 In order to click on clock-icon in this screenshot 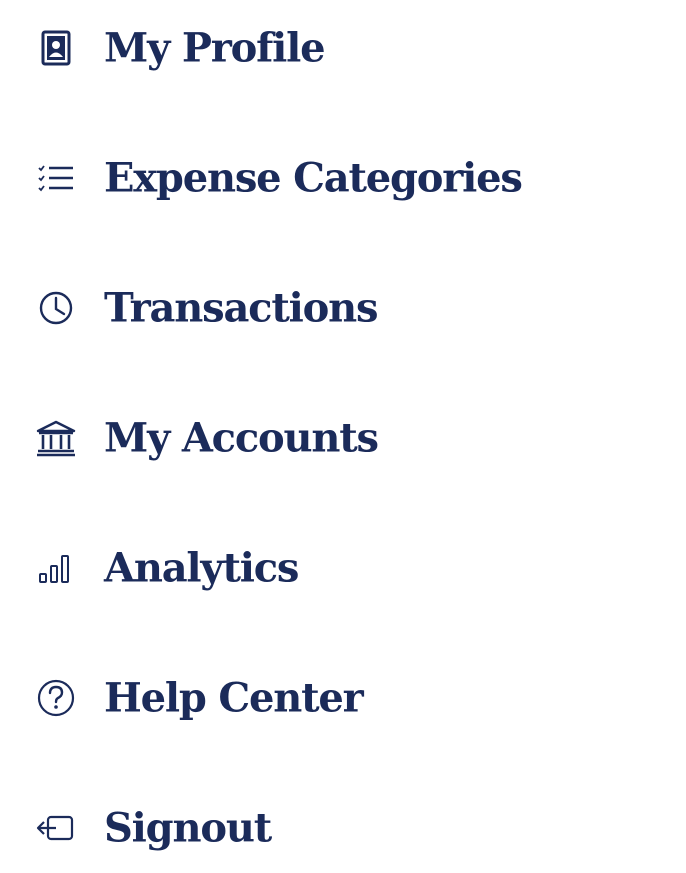, I will do `click(56, 308)`.